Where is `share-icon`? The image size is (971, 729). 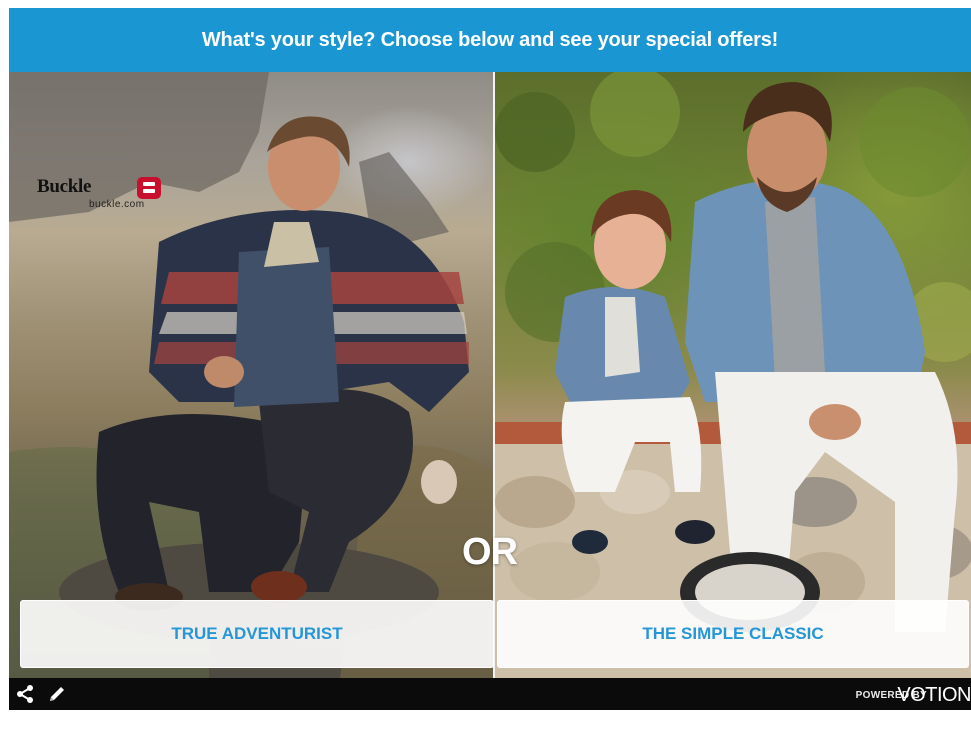
share-icon is located at coordinates (25, 694).